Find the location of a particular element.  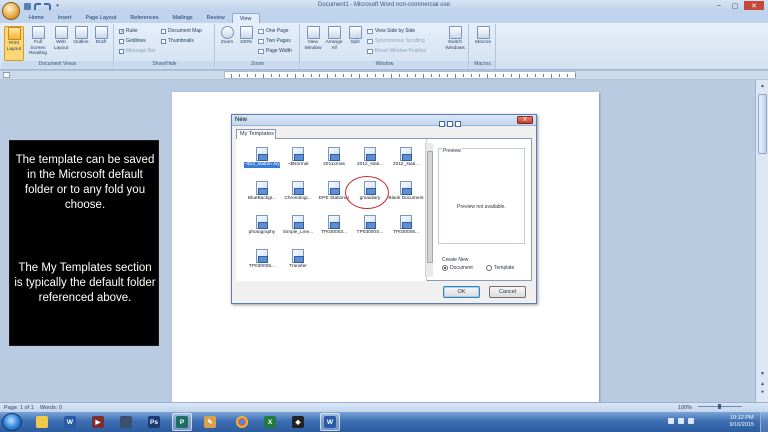

tab-page-layout: Page Layout is located at coordinates (100, 18).